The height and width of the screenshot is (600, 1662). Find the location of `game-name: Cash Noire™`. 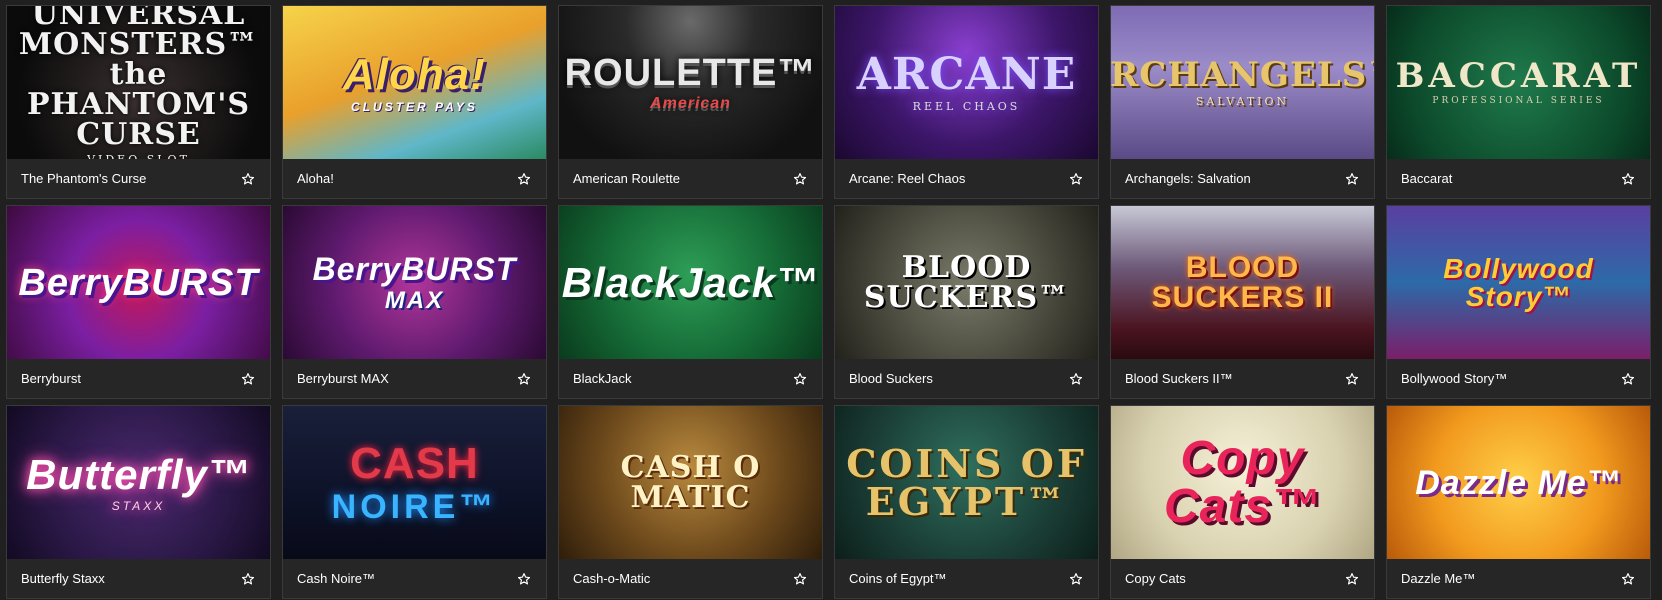

game-name: Cash Noire™ is located at coordinates (336, 578).